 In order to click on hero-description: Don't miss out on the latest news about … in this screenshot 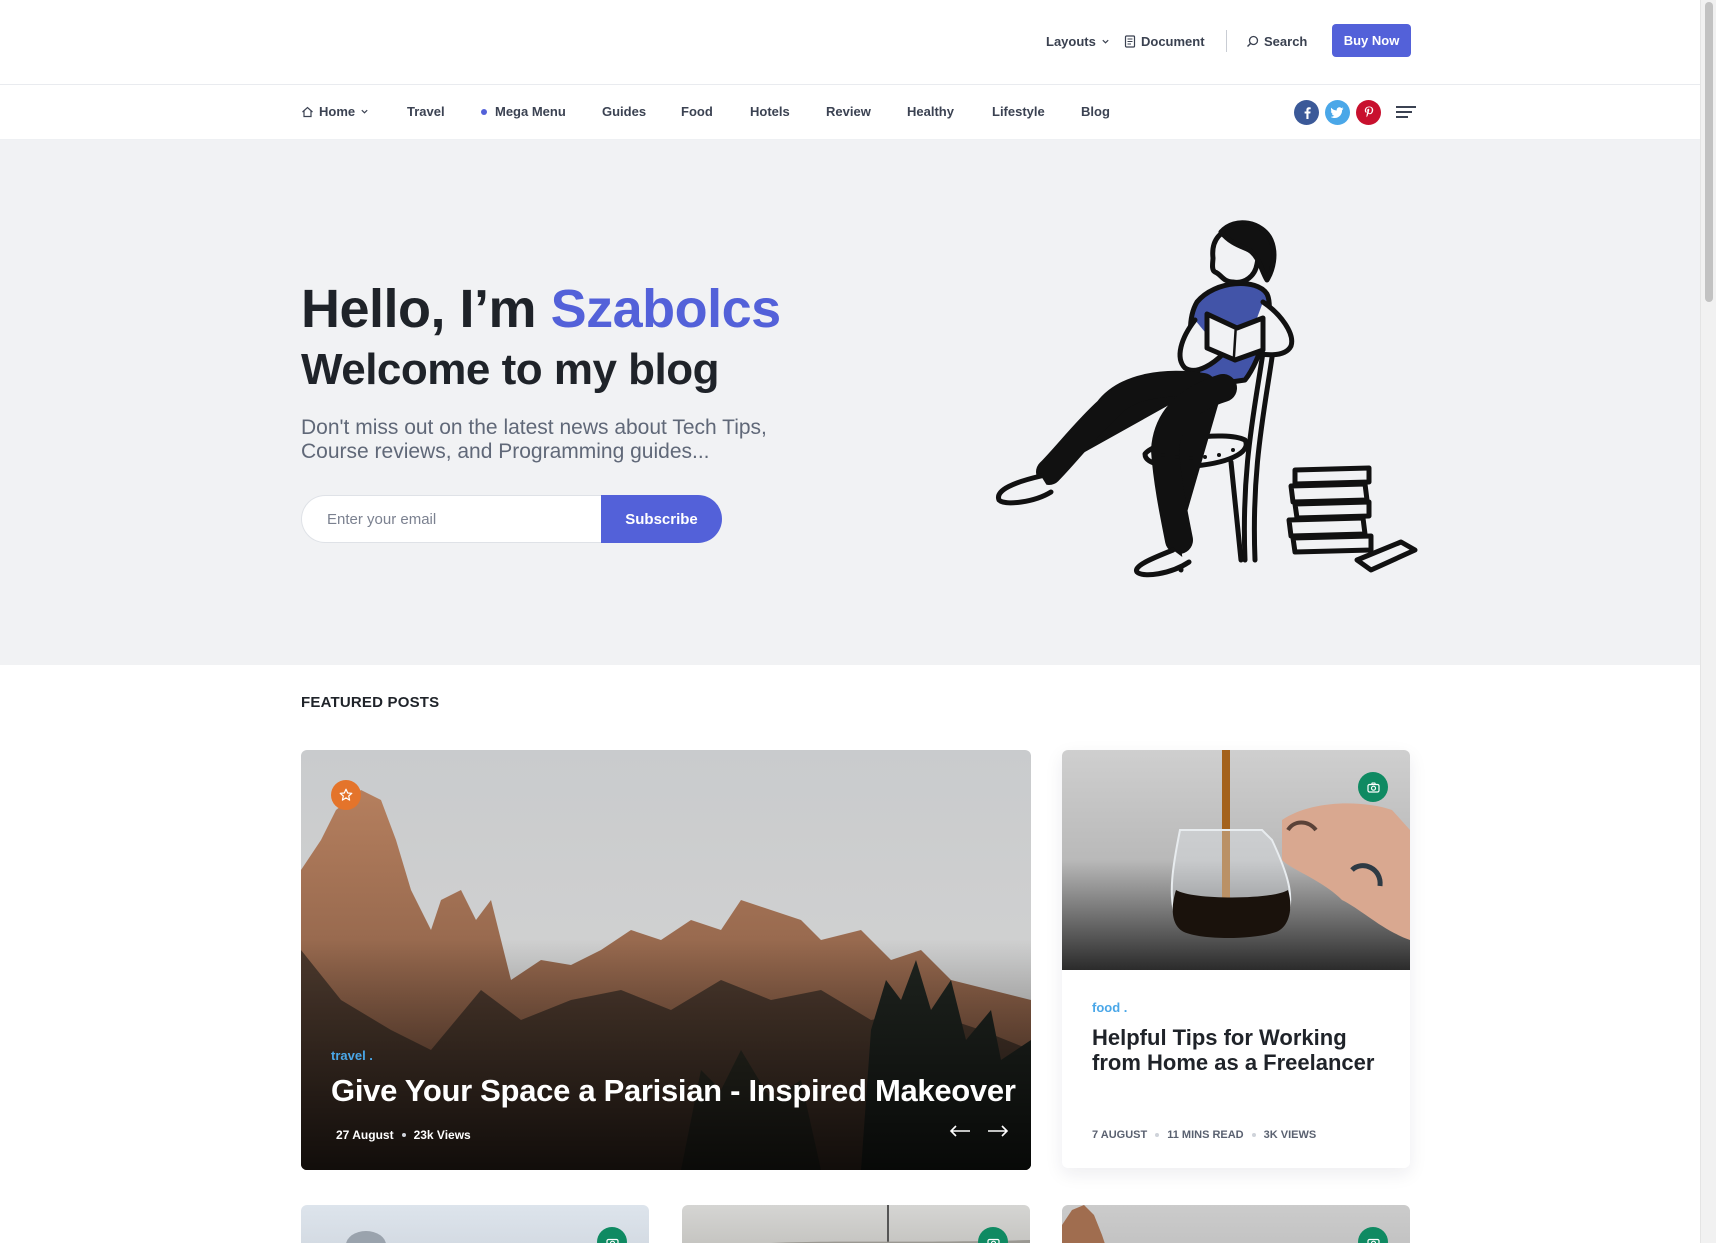, I will do `click(534, 439)`.